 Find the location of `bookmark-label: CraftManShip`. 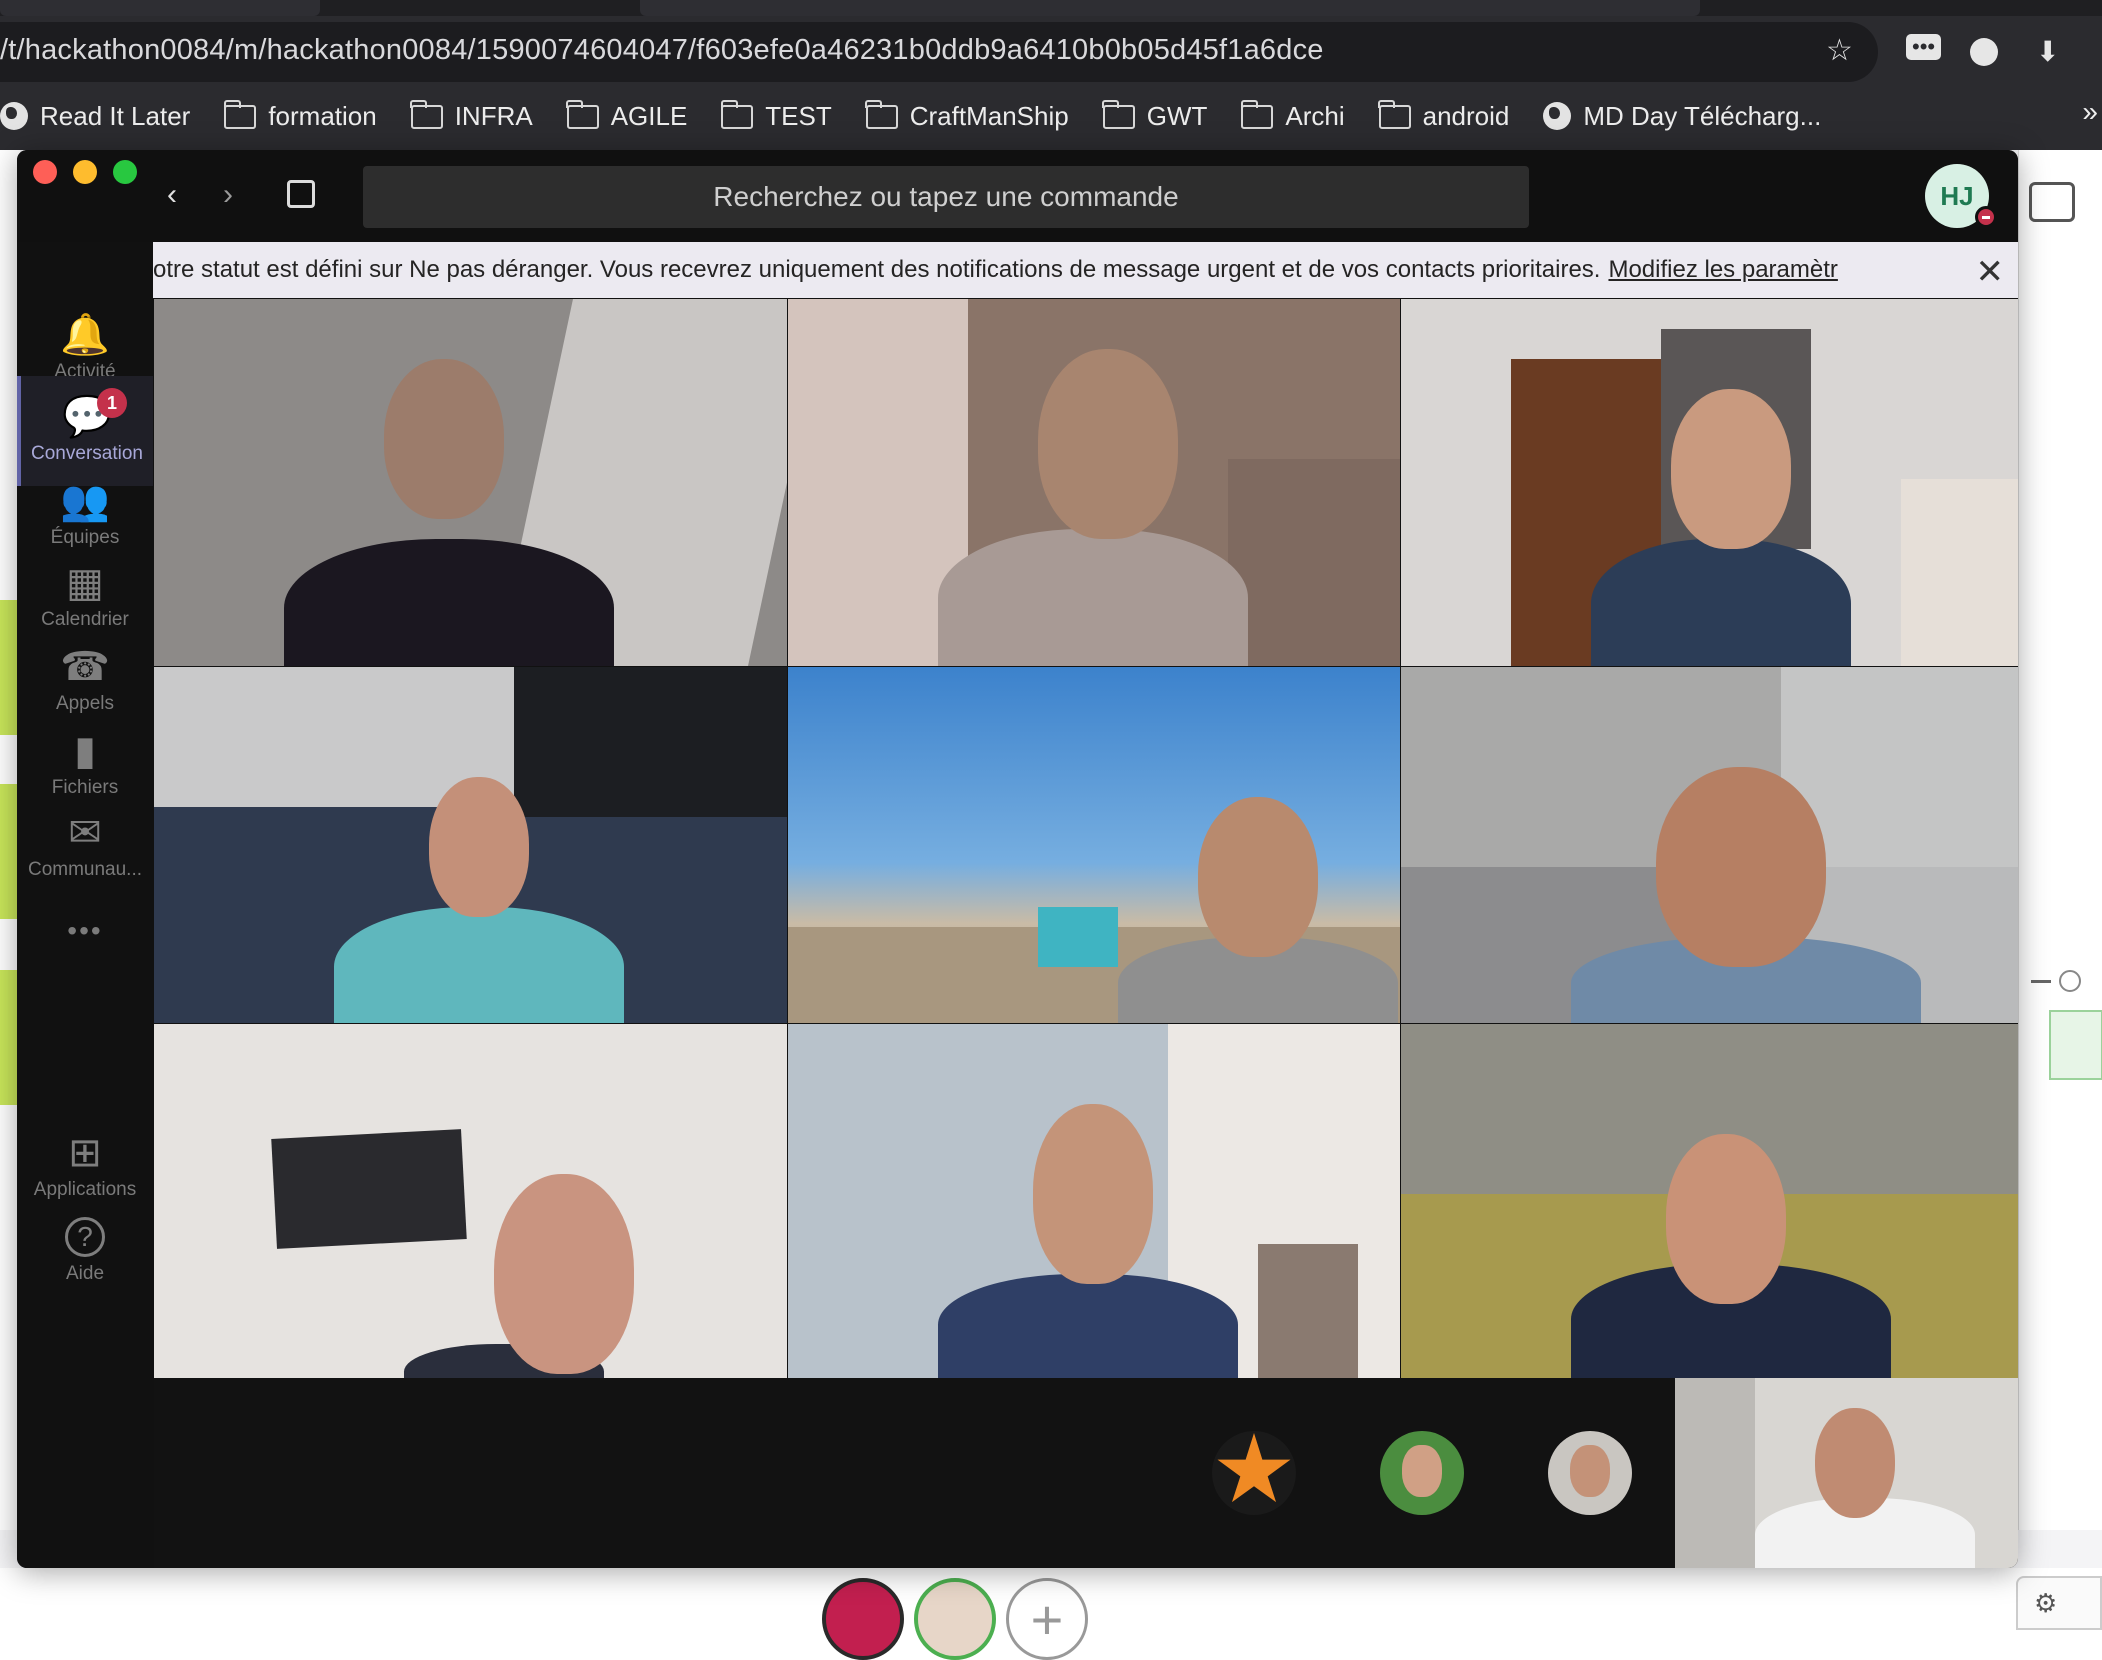

bookmark-label: CraftManShip is located at coordinates (989, 115).